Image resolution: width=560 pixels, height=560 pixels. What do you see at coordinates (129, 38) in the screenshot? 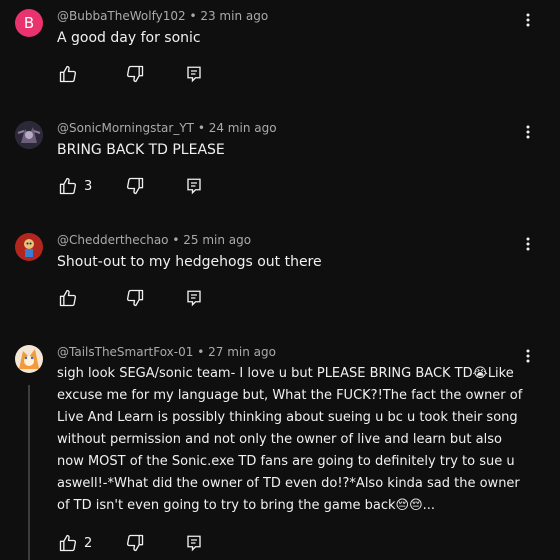
I see `comment-text: A good day for sonic` at bounding box center [129, 38].